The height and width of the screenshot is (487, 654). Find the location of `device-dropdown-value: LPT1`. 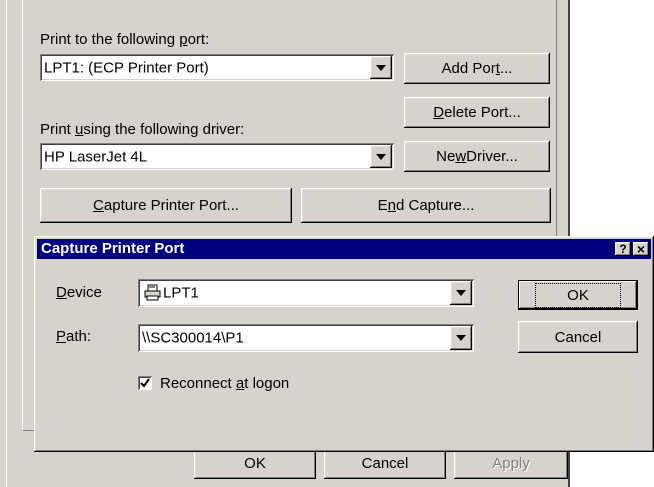

device-dropdown-value: LPT1 is located at coordinates (181, 293).